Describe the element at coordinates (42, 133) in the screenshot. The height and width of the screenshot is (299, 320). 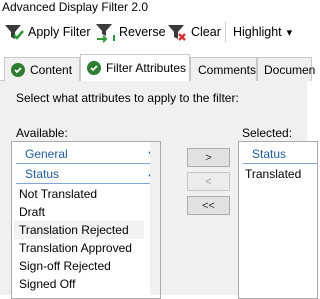
I see `available-label: Available:` at that location.